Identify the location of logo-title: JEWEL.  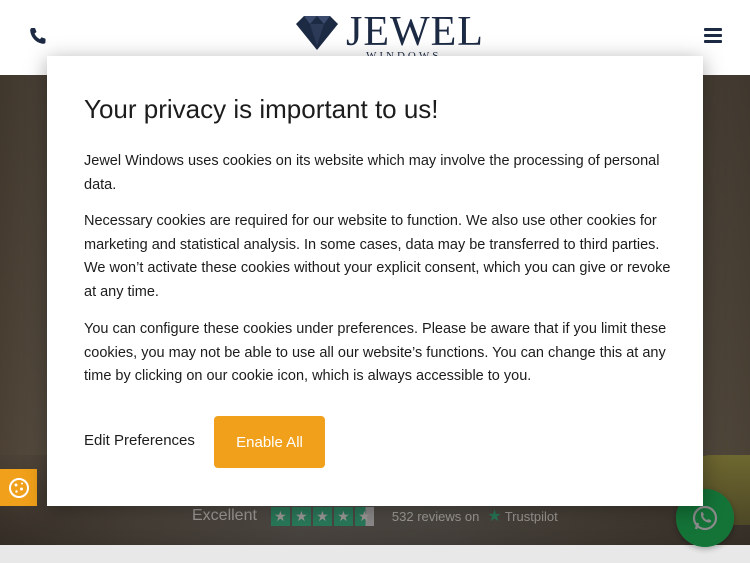
(415, 32).